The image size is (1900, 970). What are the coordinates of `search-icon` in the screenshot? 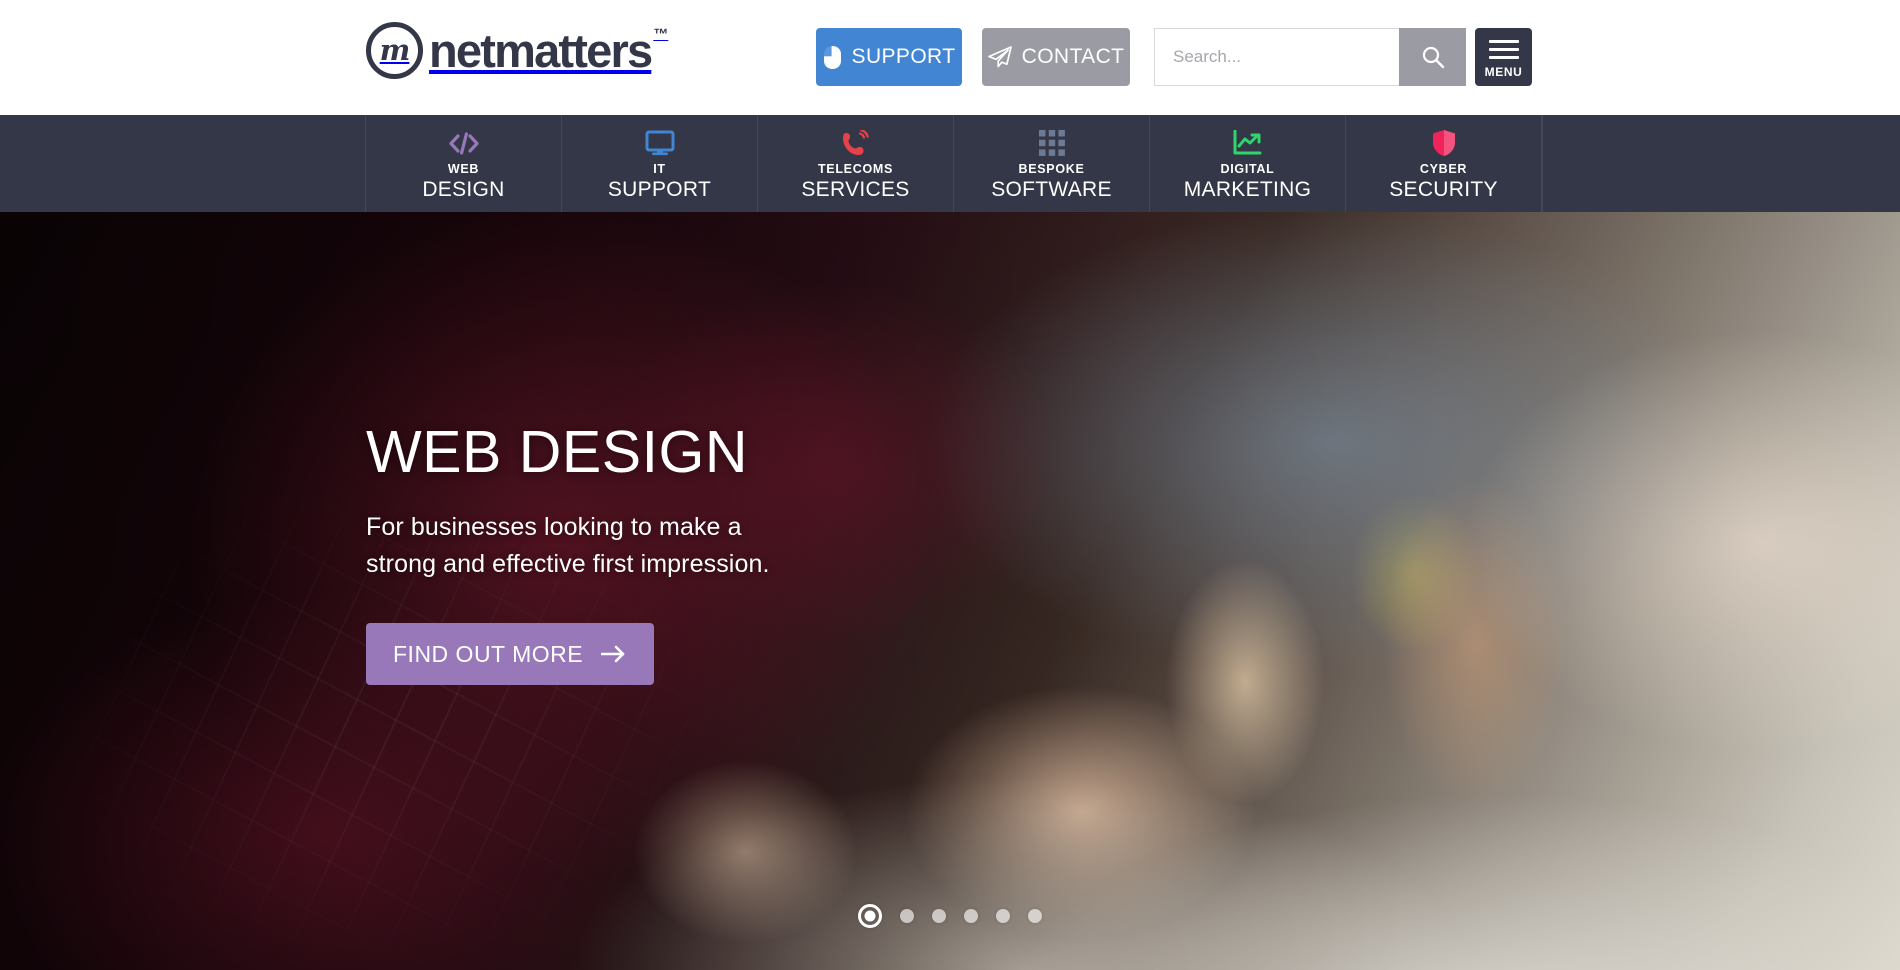 It's located at (1433, 57).